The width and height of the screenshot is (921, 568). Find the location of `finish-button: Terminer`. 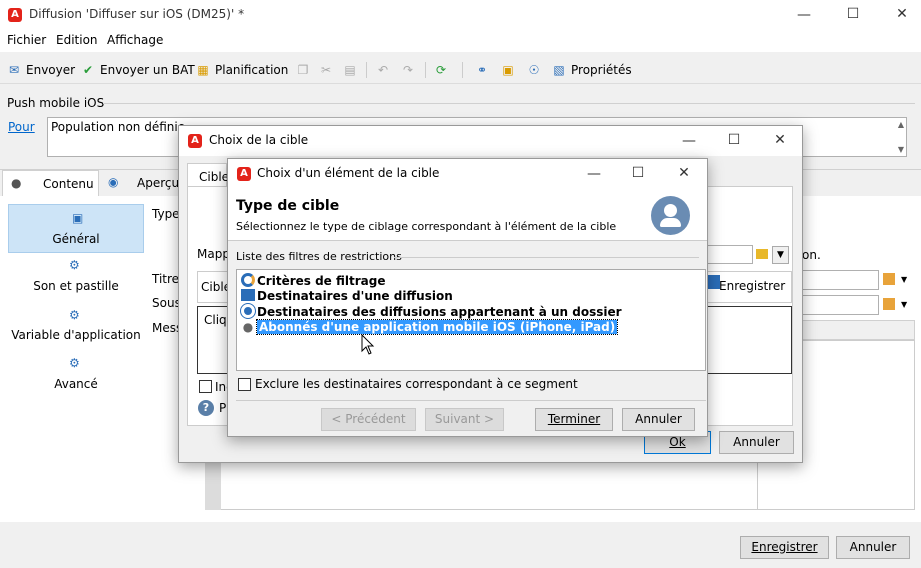

finish-button: Terminer is located at coordinates (574, 419).